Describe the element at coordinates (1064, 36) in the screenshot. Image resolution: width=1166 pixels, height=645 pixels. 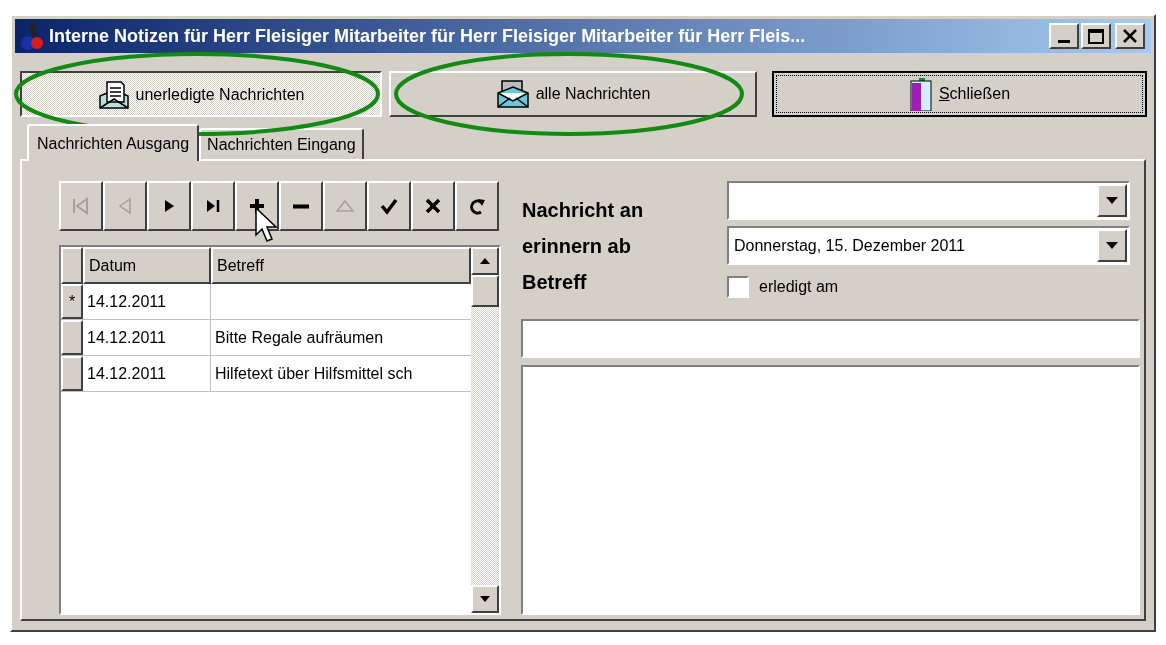
I see `minimize-button` at that location.